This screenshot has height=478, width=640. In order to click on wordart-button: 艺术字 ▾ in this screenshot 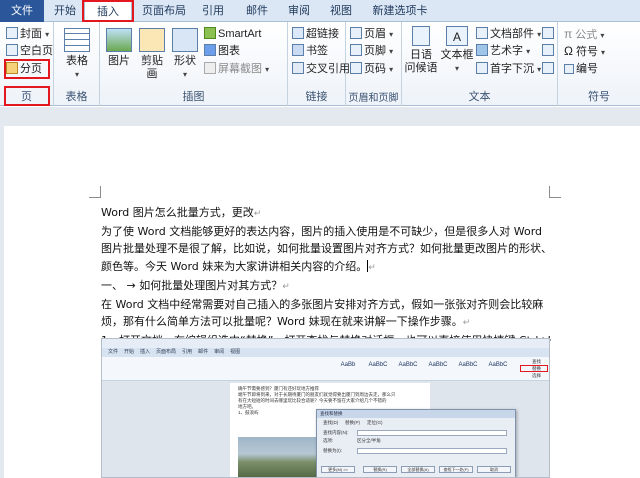, I will do `click(503, 51)`.